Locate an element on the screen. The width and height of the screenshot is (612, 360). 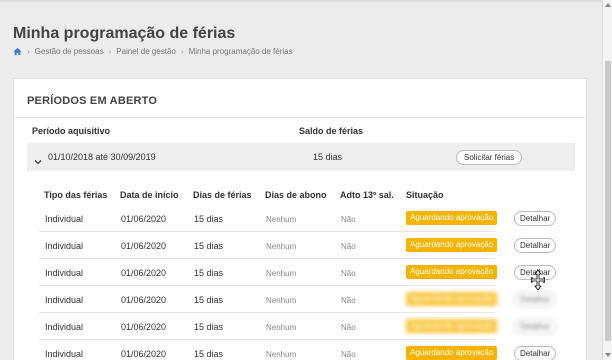
breadcrumb-current: Minha programação de férias is located at coordinates (240, 51).